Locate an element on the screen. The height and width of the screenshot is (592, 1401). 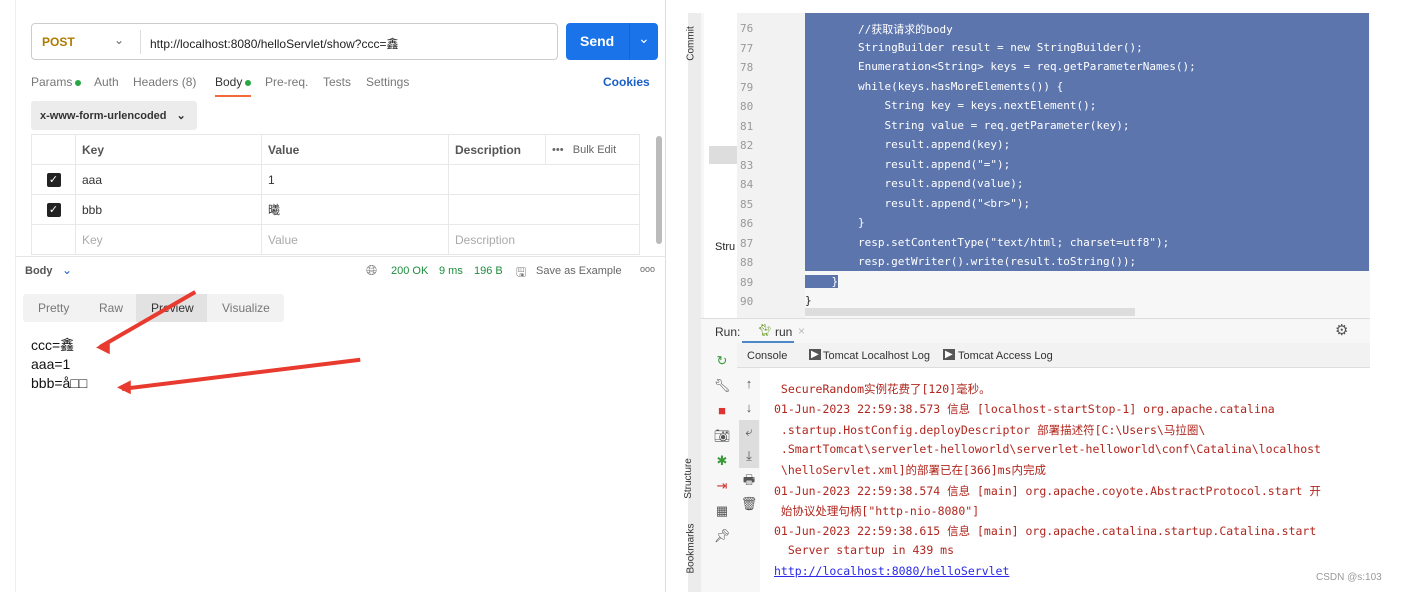
send-button: Send ⌄ is located at coordinates (612, 41).